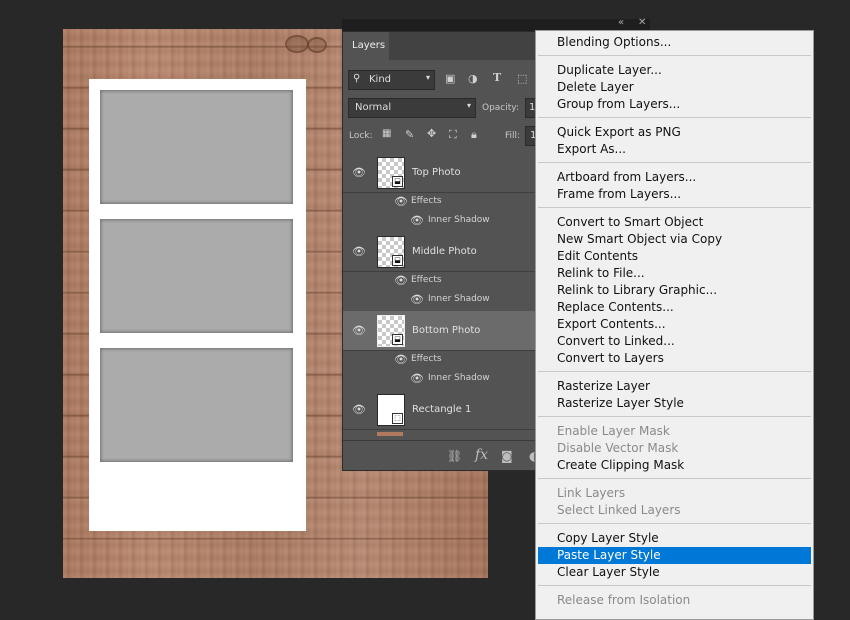 Image resolution: width=850 pixels, height=620 pixels. Describe the element at coordinates (442, 409) in the screenshot. I see `layer-name: Rectangle 1` at that location.